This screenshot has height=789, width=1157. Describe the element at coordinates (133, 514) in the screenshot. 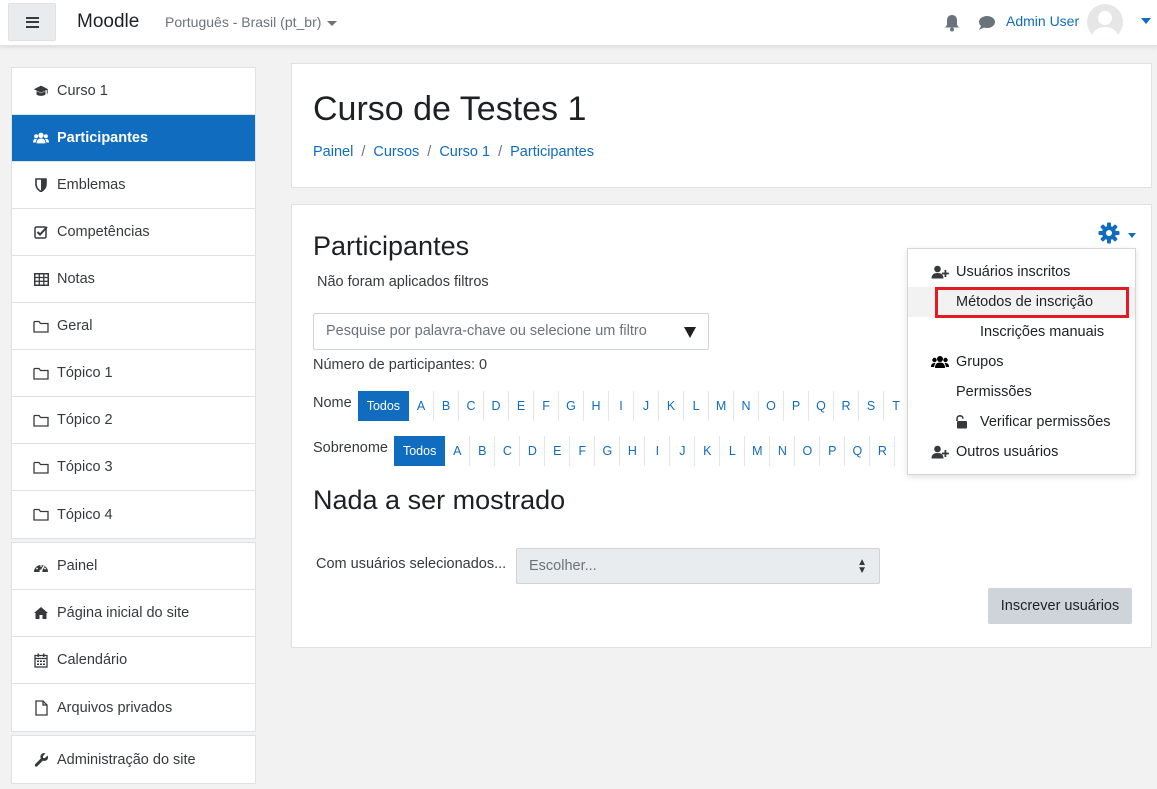

I see `sidebar-item-topico-4: Tópico 4` at that location.